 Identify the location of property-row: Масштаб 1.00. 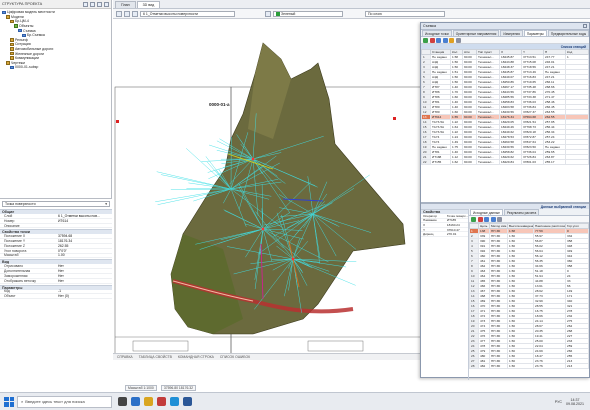
(56, 256).